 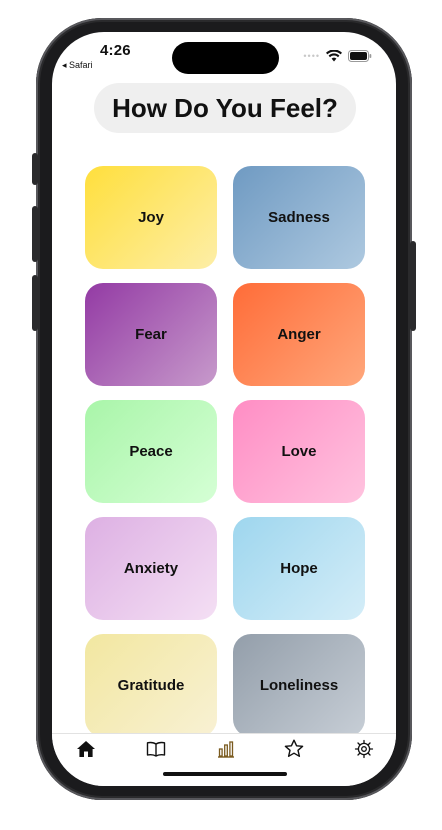 I want to click on emotion-label: Love, so click(x=299, y=451).